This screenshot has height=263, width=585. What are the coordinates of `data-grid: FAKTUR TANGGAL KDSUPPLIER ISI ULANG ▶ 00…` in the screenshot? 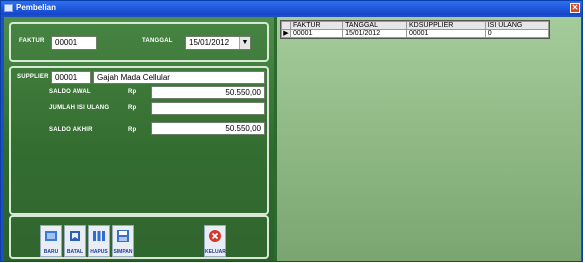 It's located at (415, 29).